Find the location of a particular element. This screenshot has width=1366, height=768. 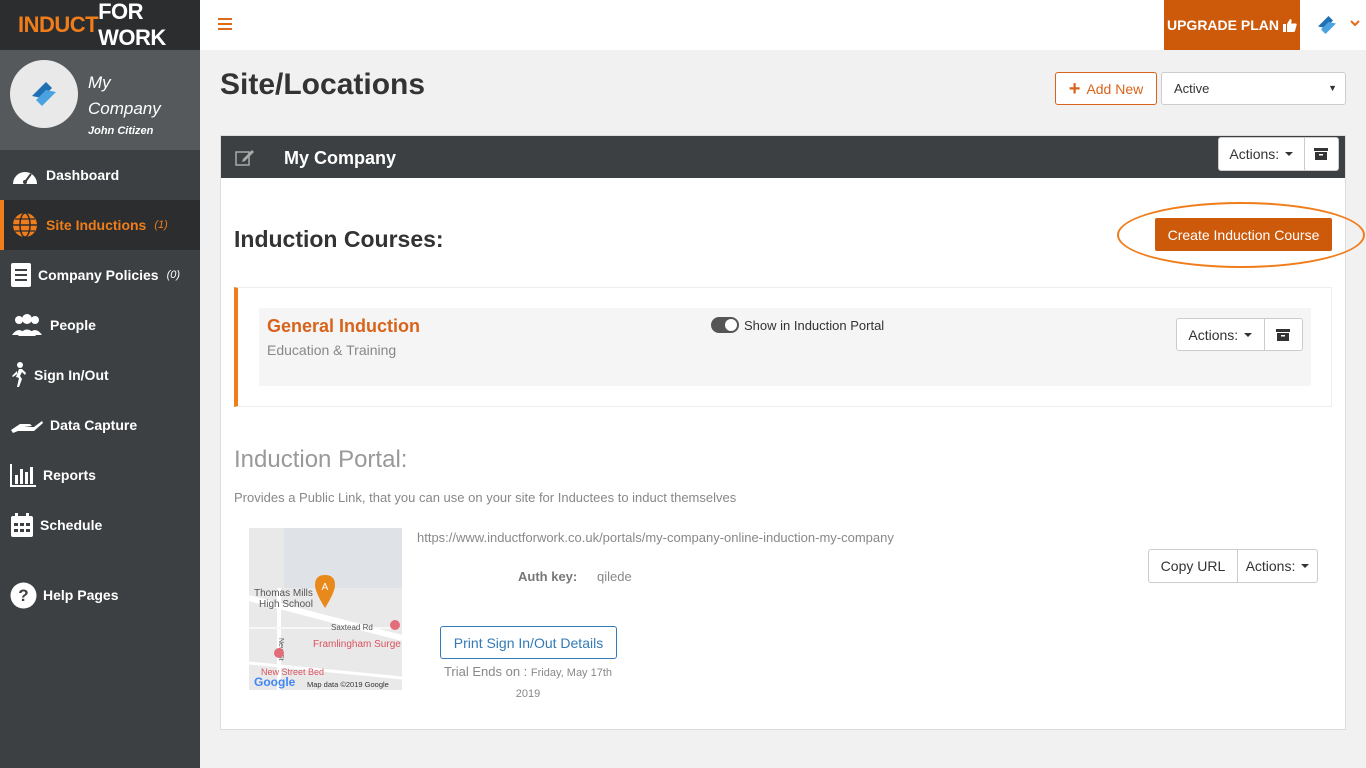

profile-panel: My Company John Citizen is located at coordinates (100, 100).